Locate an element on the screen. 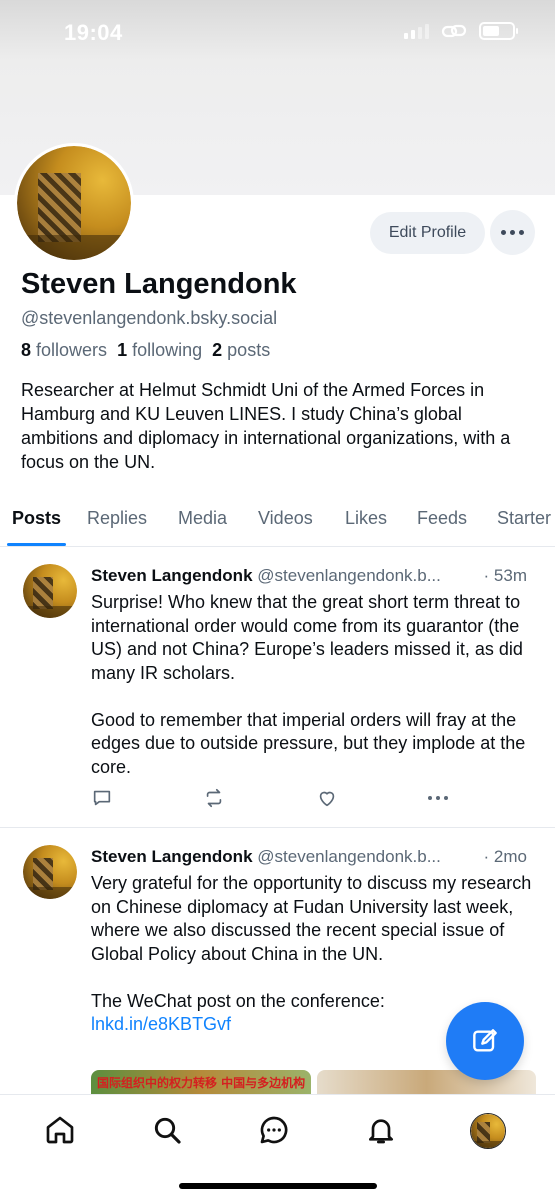  tab-feeds: Feeds is located at coordinates (442, 514).